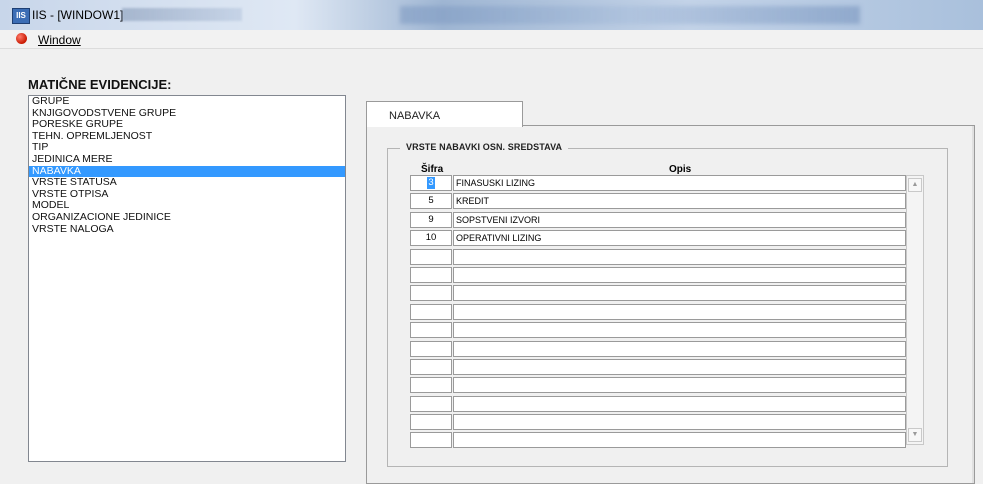  I want to click on menu-window-label: Window, so click(59, 40).